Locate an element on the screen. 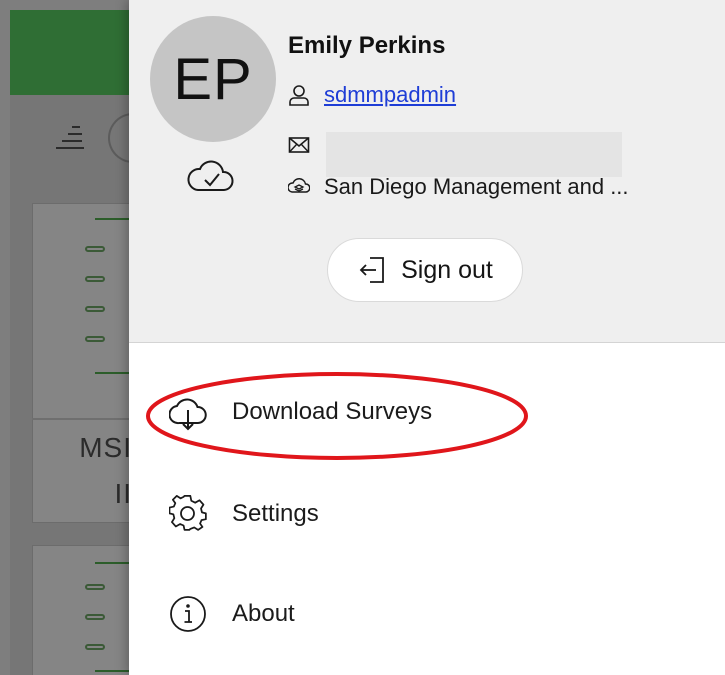 Image resolution: width=725 pixels, height=675 pixels. menu-item-settings: Settings is located at coordinates (427, 514).